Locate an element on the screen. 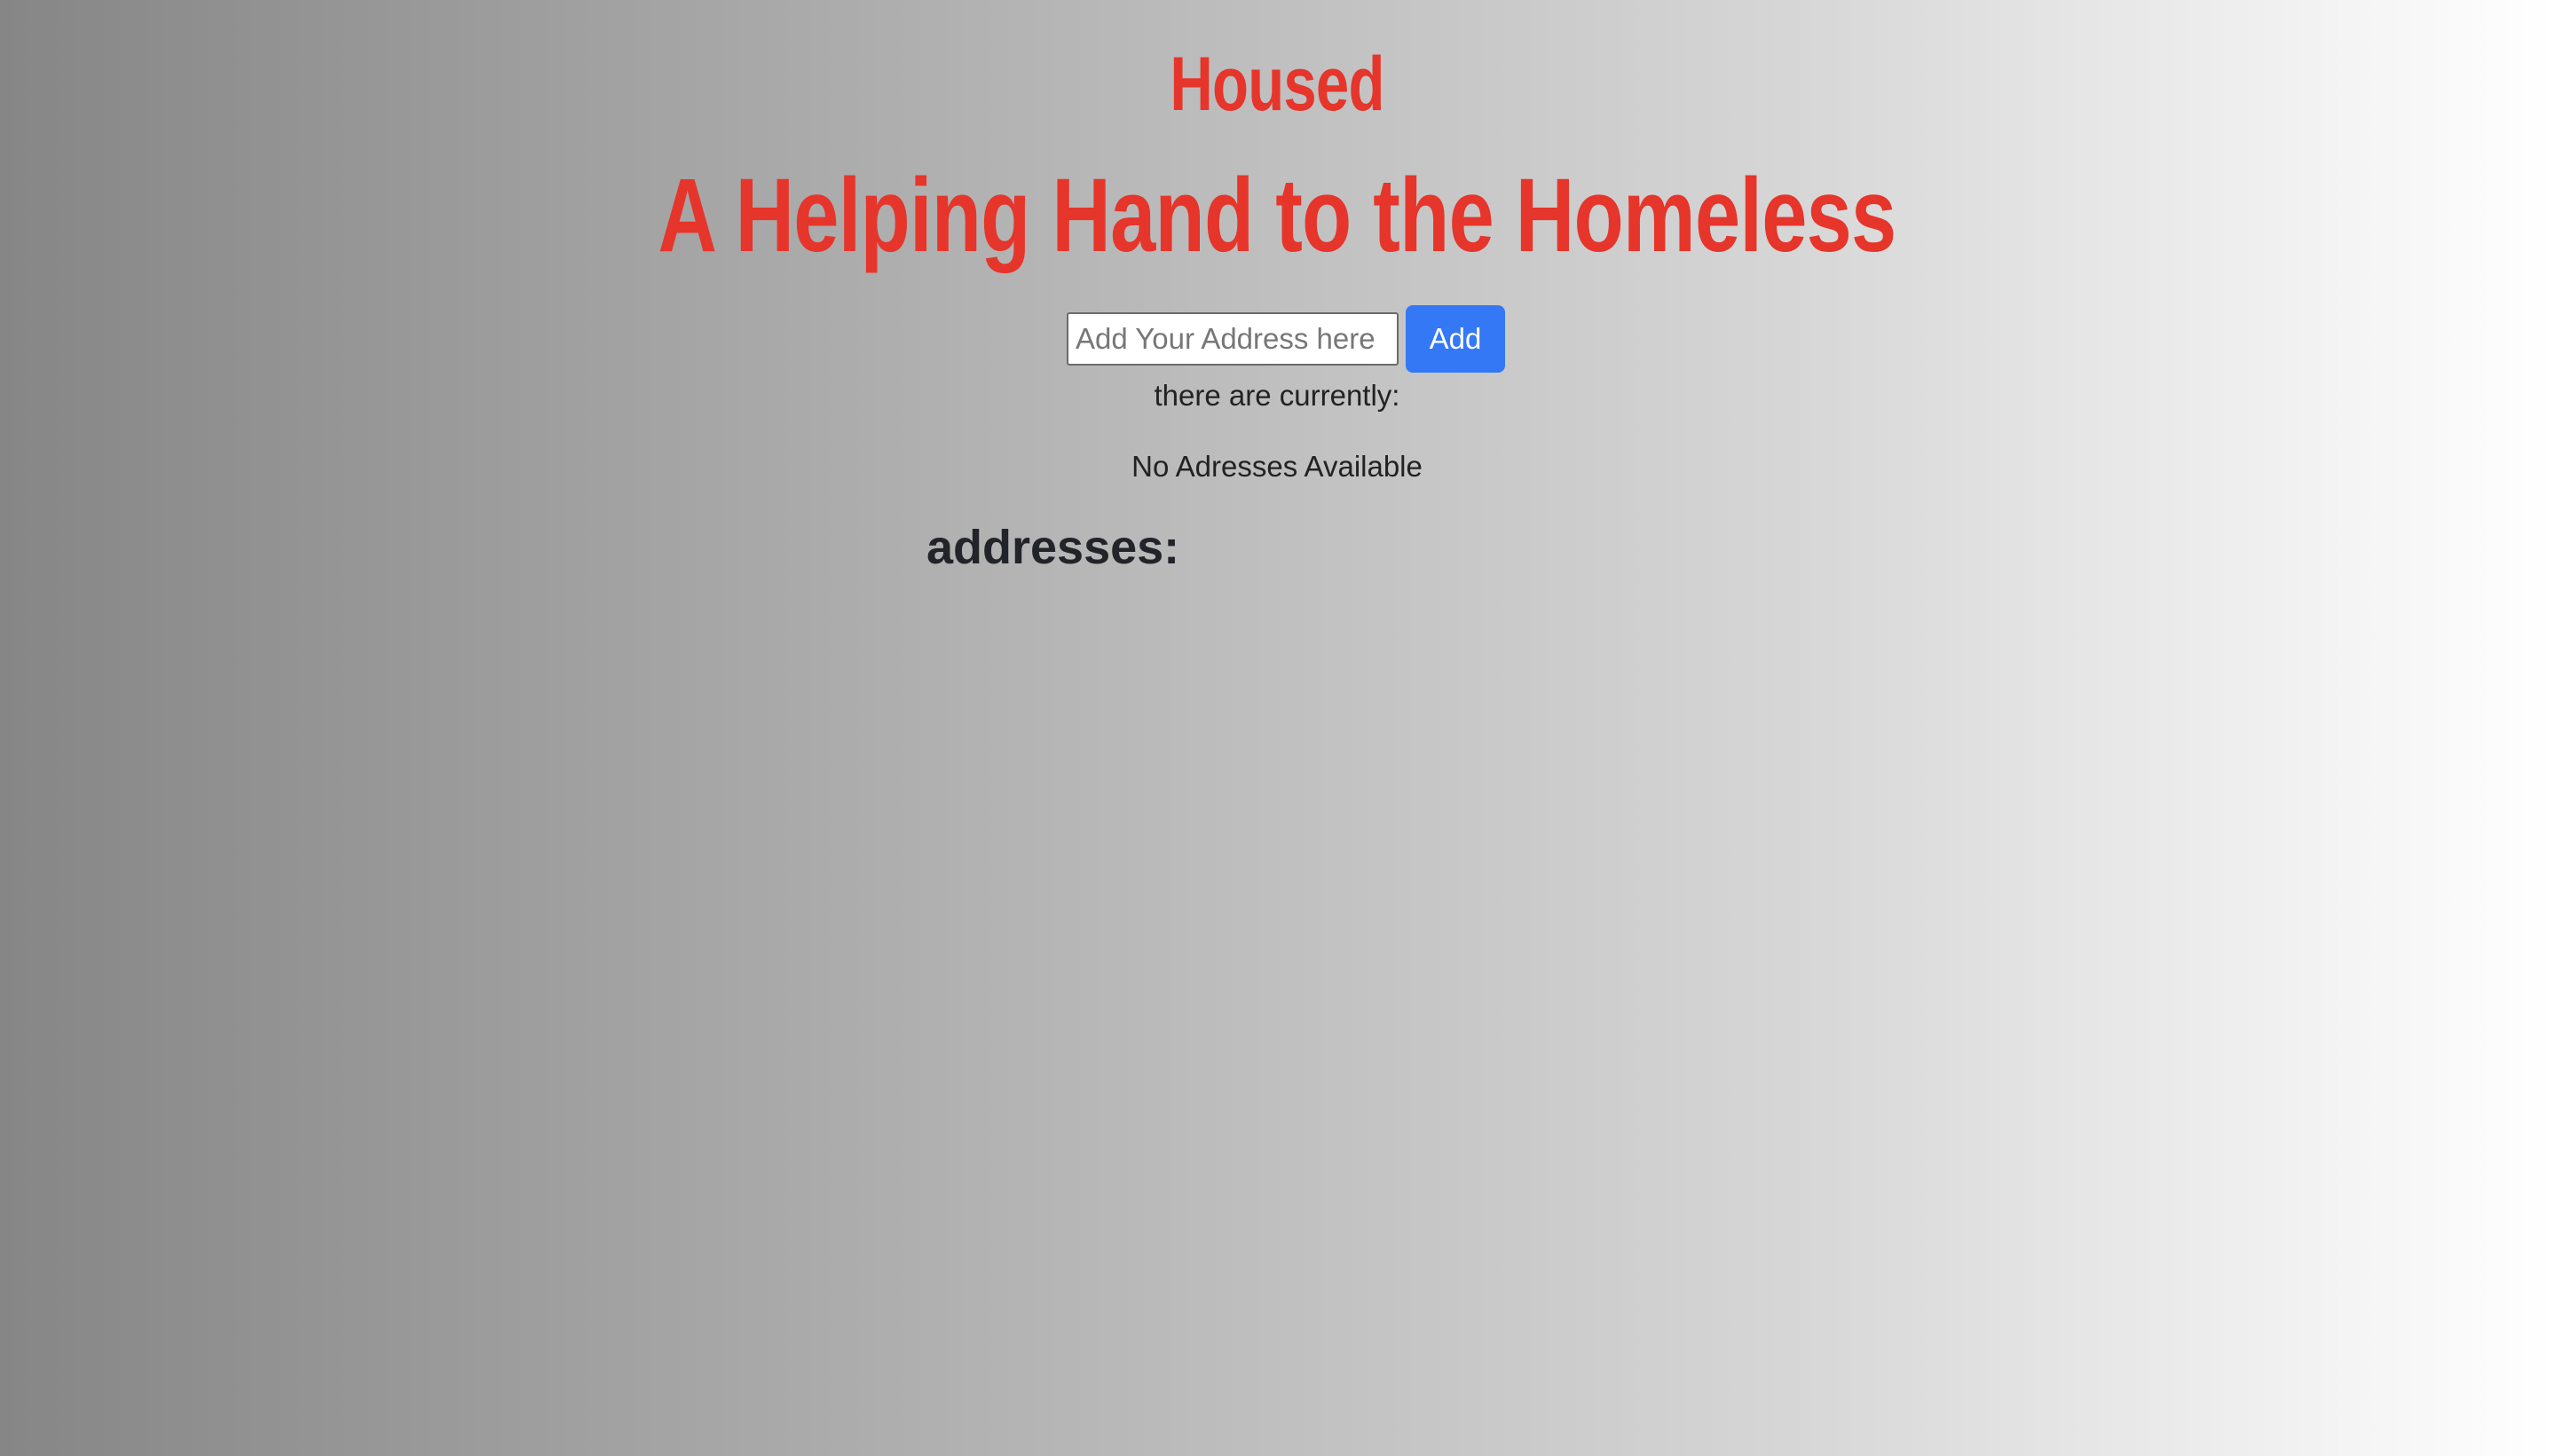  empty-addresses-message: No Adresses Available is located at coordinates (1277, 466).